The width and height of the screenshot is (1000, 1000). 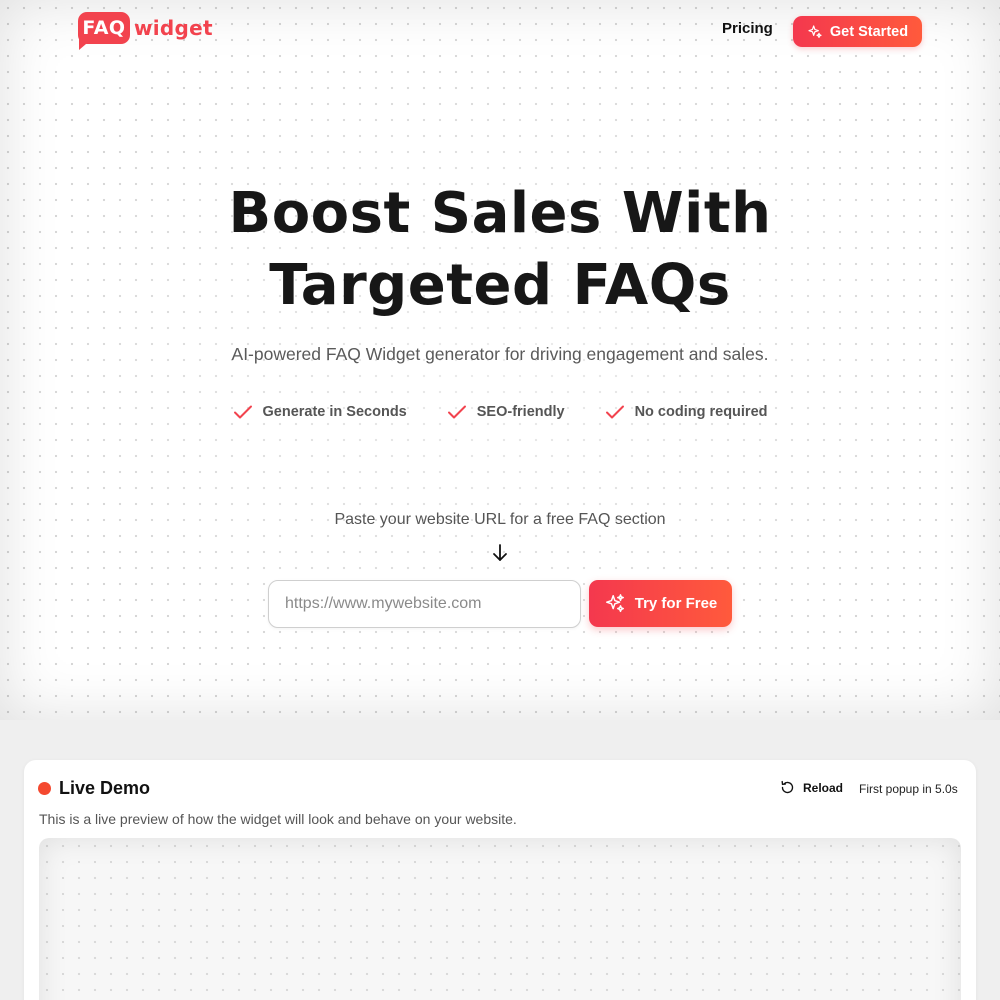 I want to click on logo-word: widget, so click(x=173, y=28).